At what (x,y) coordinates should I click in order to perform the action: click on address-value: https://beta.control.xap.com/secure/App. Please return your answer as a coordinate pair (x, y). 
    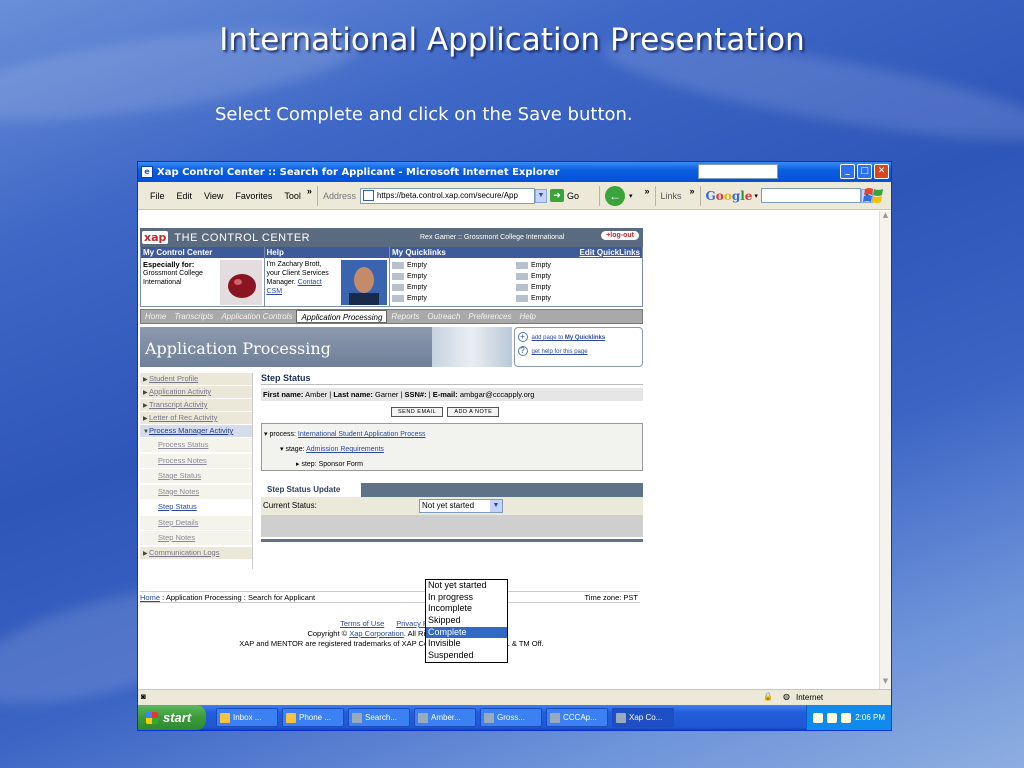
    Looking at the image, I should click on (447, 195).